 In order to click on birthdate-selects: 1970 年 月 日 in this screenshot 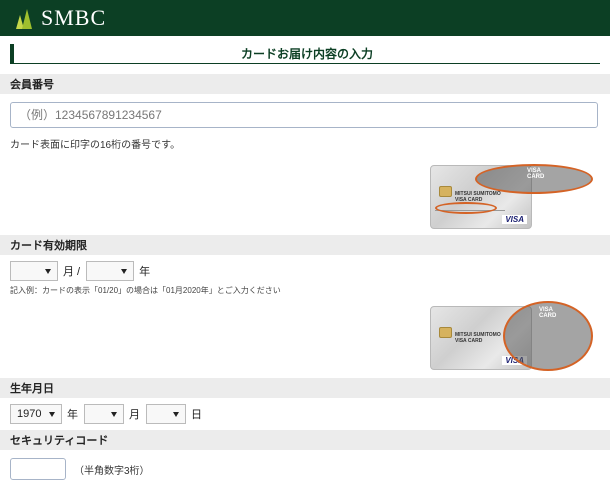, I will do `click(310, 414)`.